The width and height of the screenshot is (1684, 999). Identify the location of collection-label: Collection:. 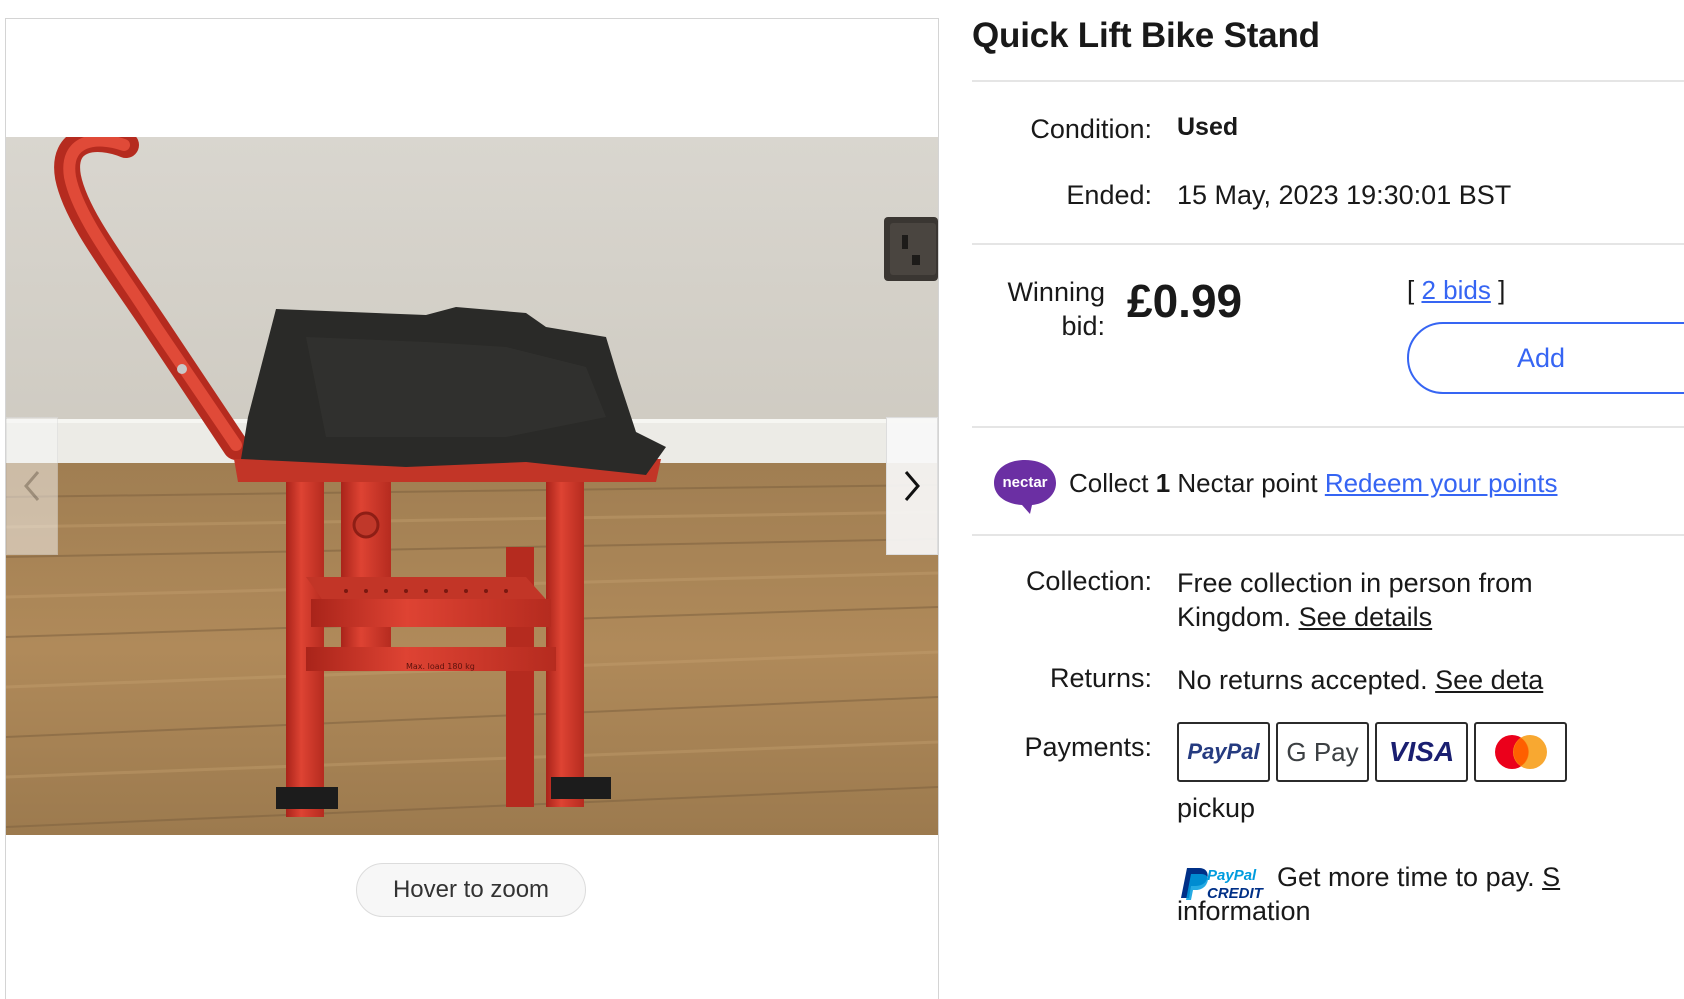
(1088, 581).